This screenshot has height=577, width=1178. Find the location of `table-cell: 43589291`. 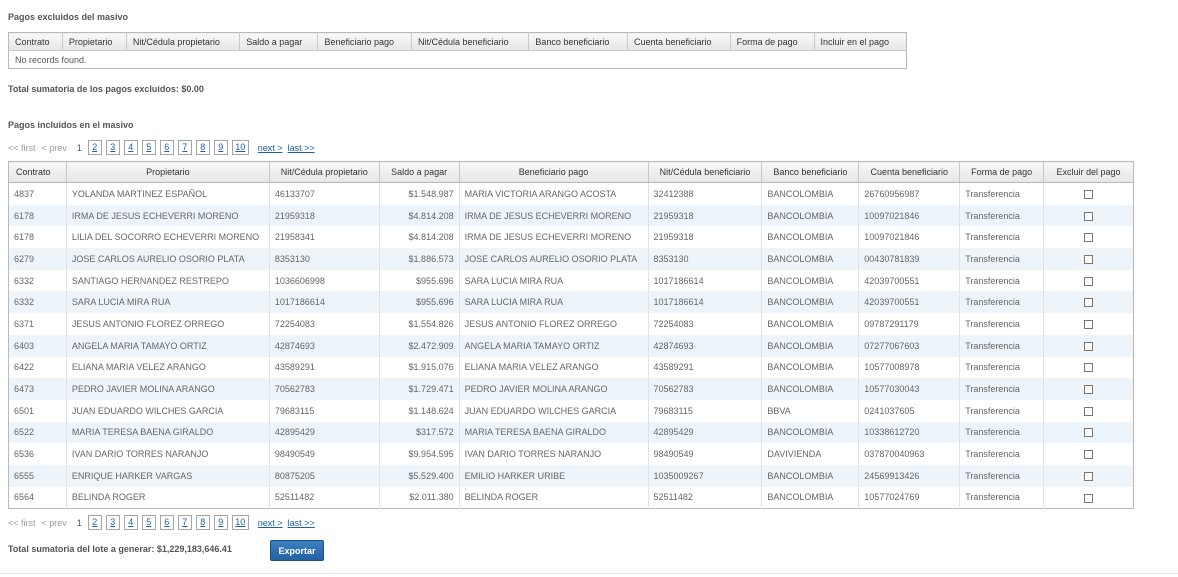

table-cell: 43589291 is located at coordinates (324, 367).